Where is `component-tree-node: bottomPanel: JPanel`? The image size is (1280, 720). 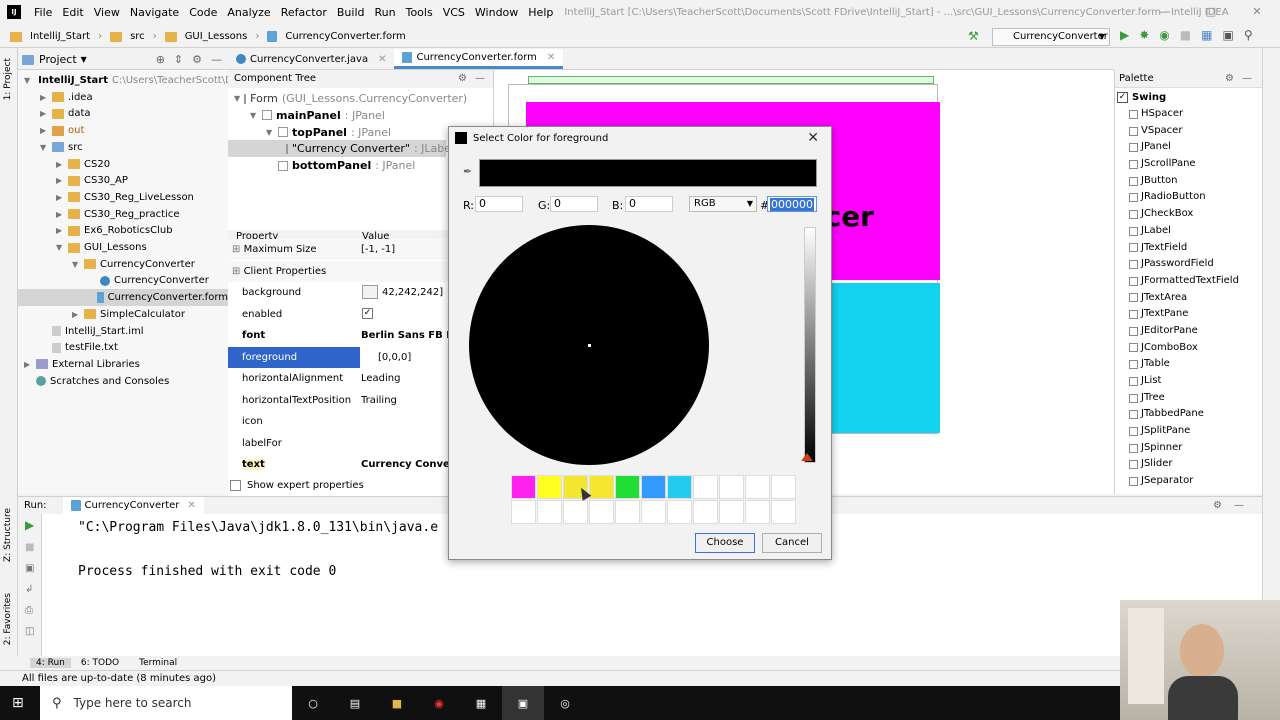
component-tree-node: bottomPanel: JPanel is located at coordinates (337, 165).